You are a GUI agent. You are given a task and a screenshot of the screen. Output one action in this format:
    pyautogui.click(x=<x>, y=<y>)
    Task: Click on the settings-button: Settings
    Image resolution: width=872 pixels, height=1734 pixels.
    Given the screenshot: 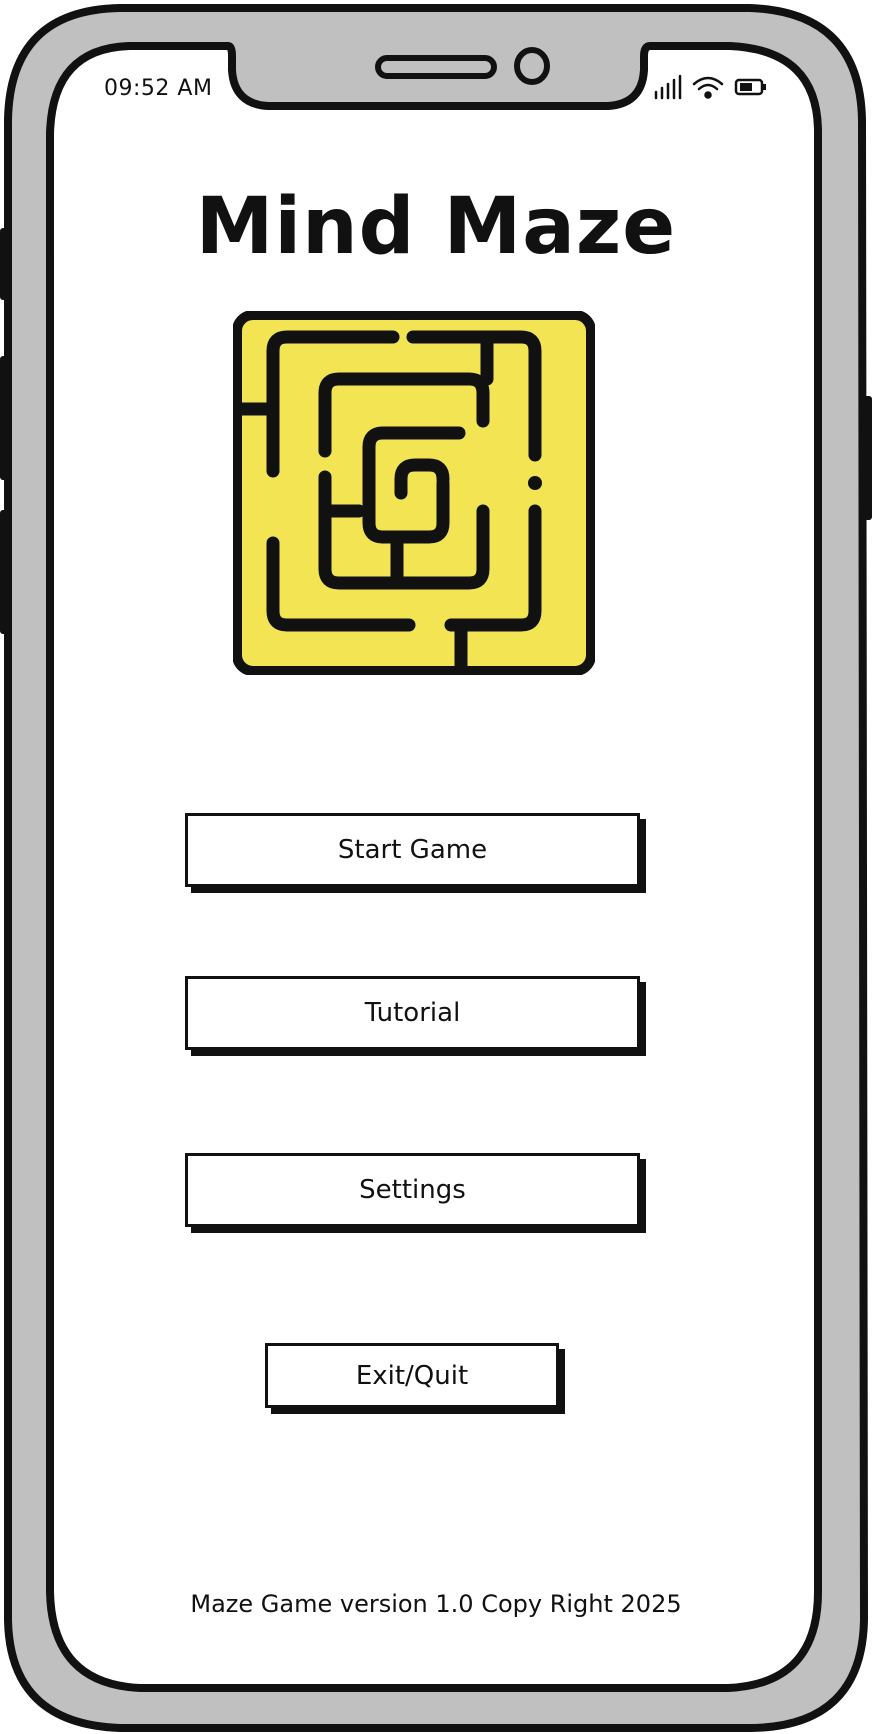 What is the action you would take?
    pyautogui.click(x=412, y=1190)
    